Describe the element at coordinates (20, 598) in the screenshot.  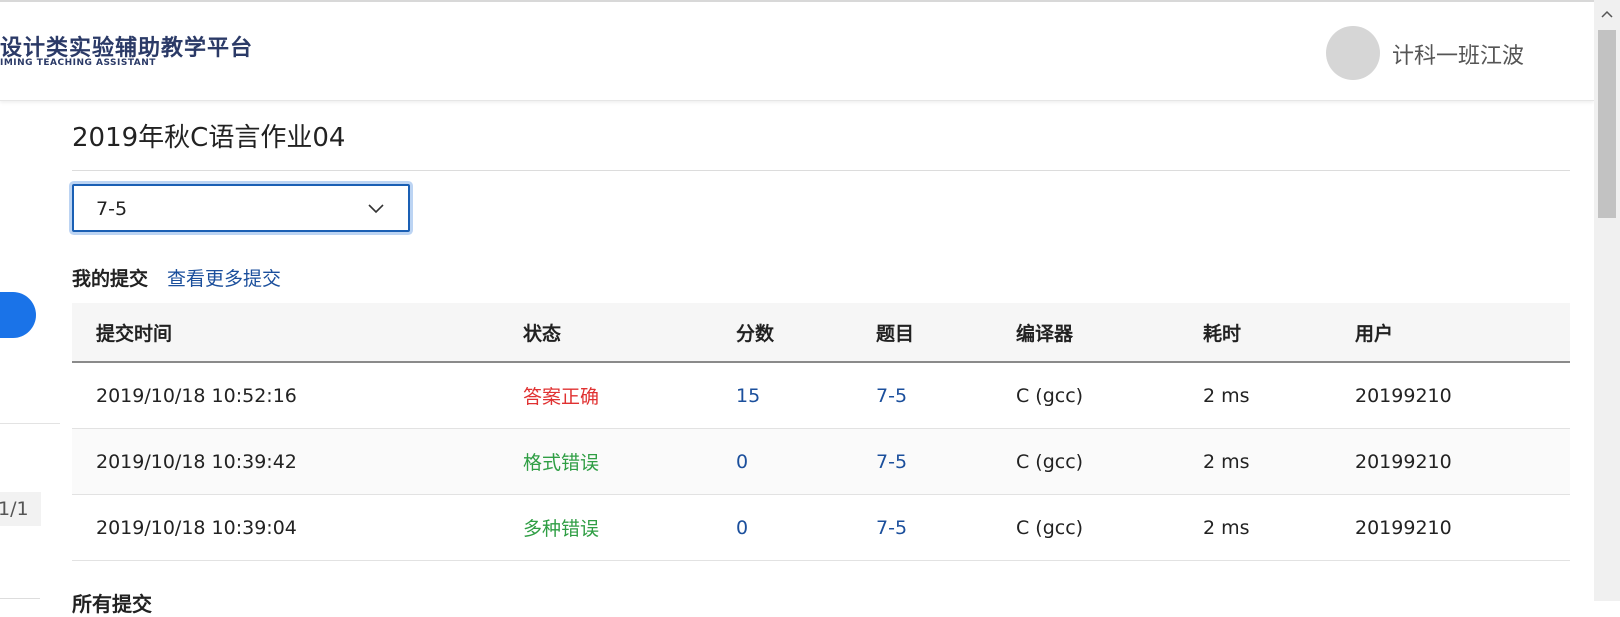
I see `sidebar-divider-bottom` at that location.